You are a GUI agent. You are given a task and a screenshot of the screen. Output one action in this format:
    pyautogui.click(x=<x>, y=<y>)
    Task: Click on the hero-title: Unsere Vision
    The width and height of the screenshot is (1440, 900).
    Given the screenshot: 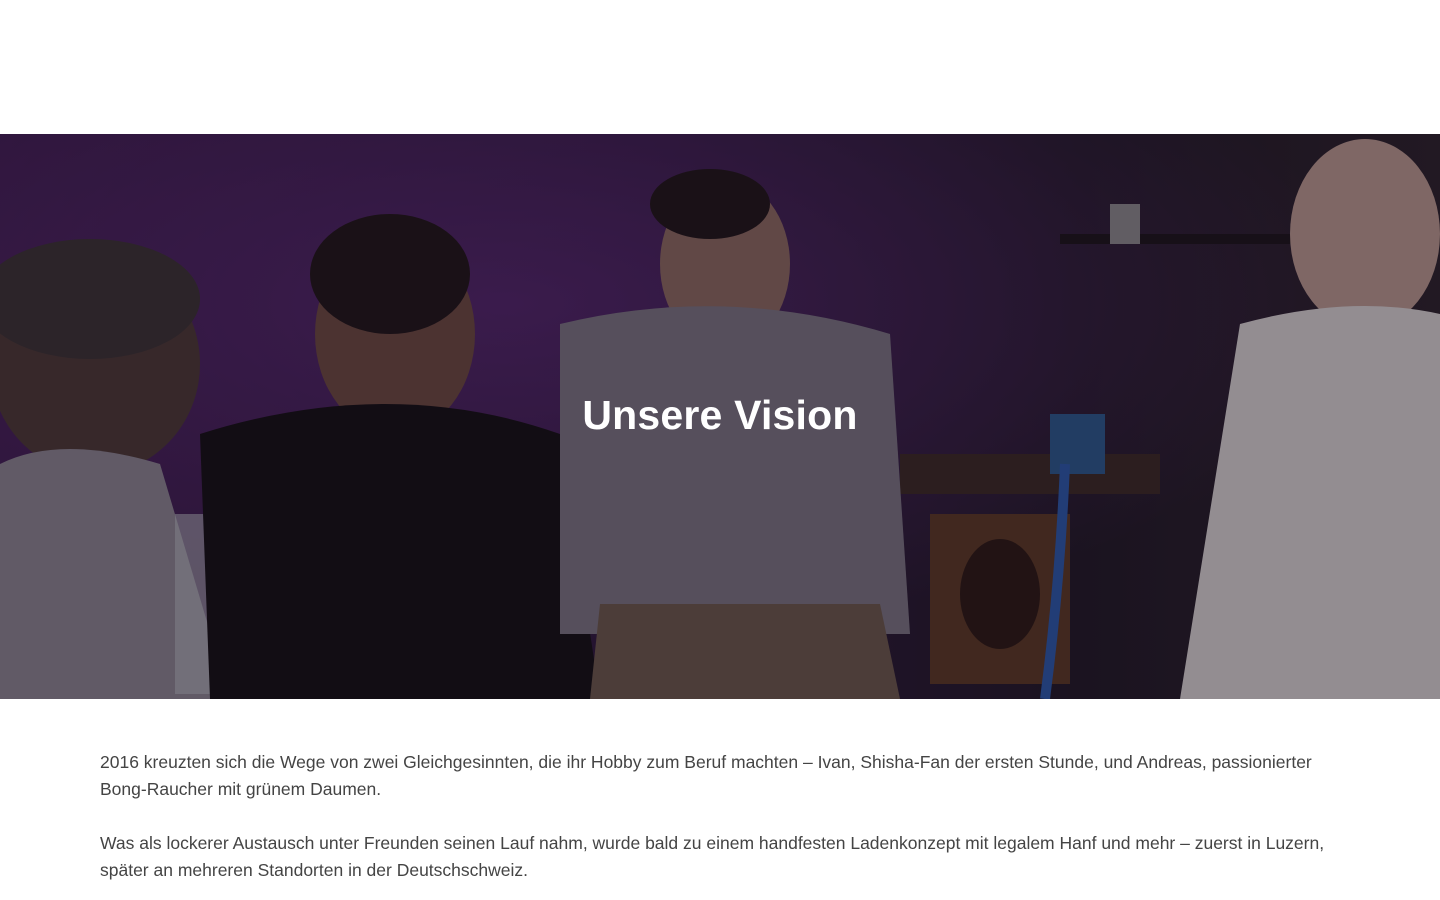 What is the action you would take?
    pyautogui.click(x=720, y=415)
    